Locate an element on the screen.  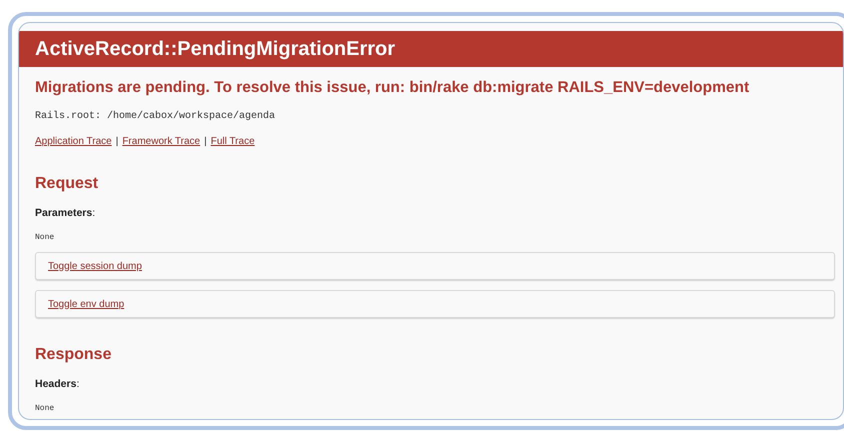
toggle-link: Toggle env dump is located at coordinates (86, 304).